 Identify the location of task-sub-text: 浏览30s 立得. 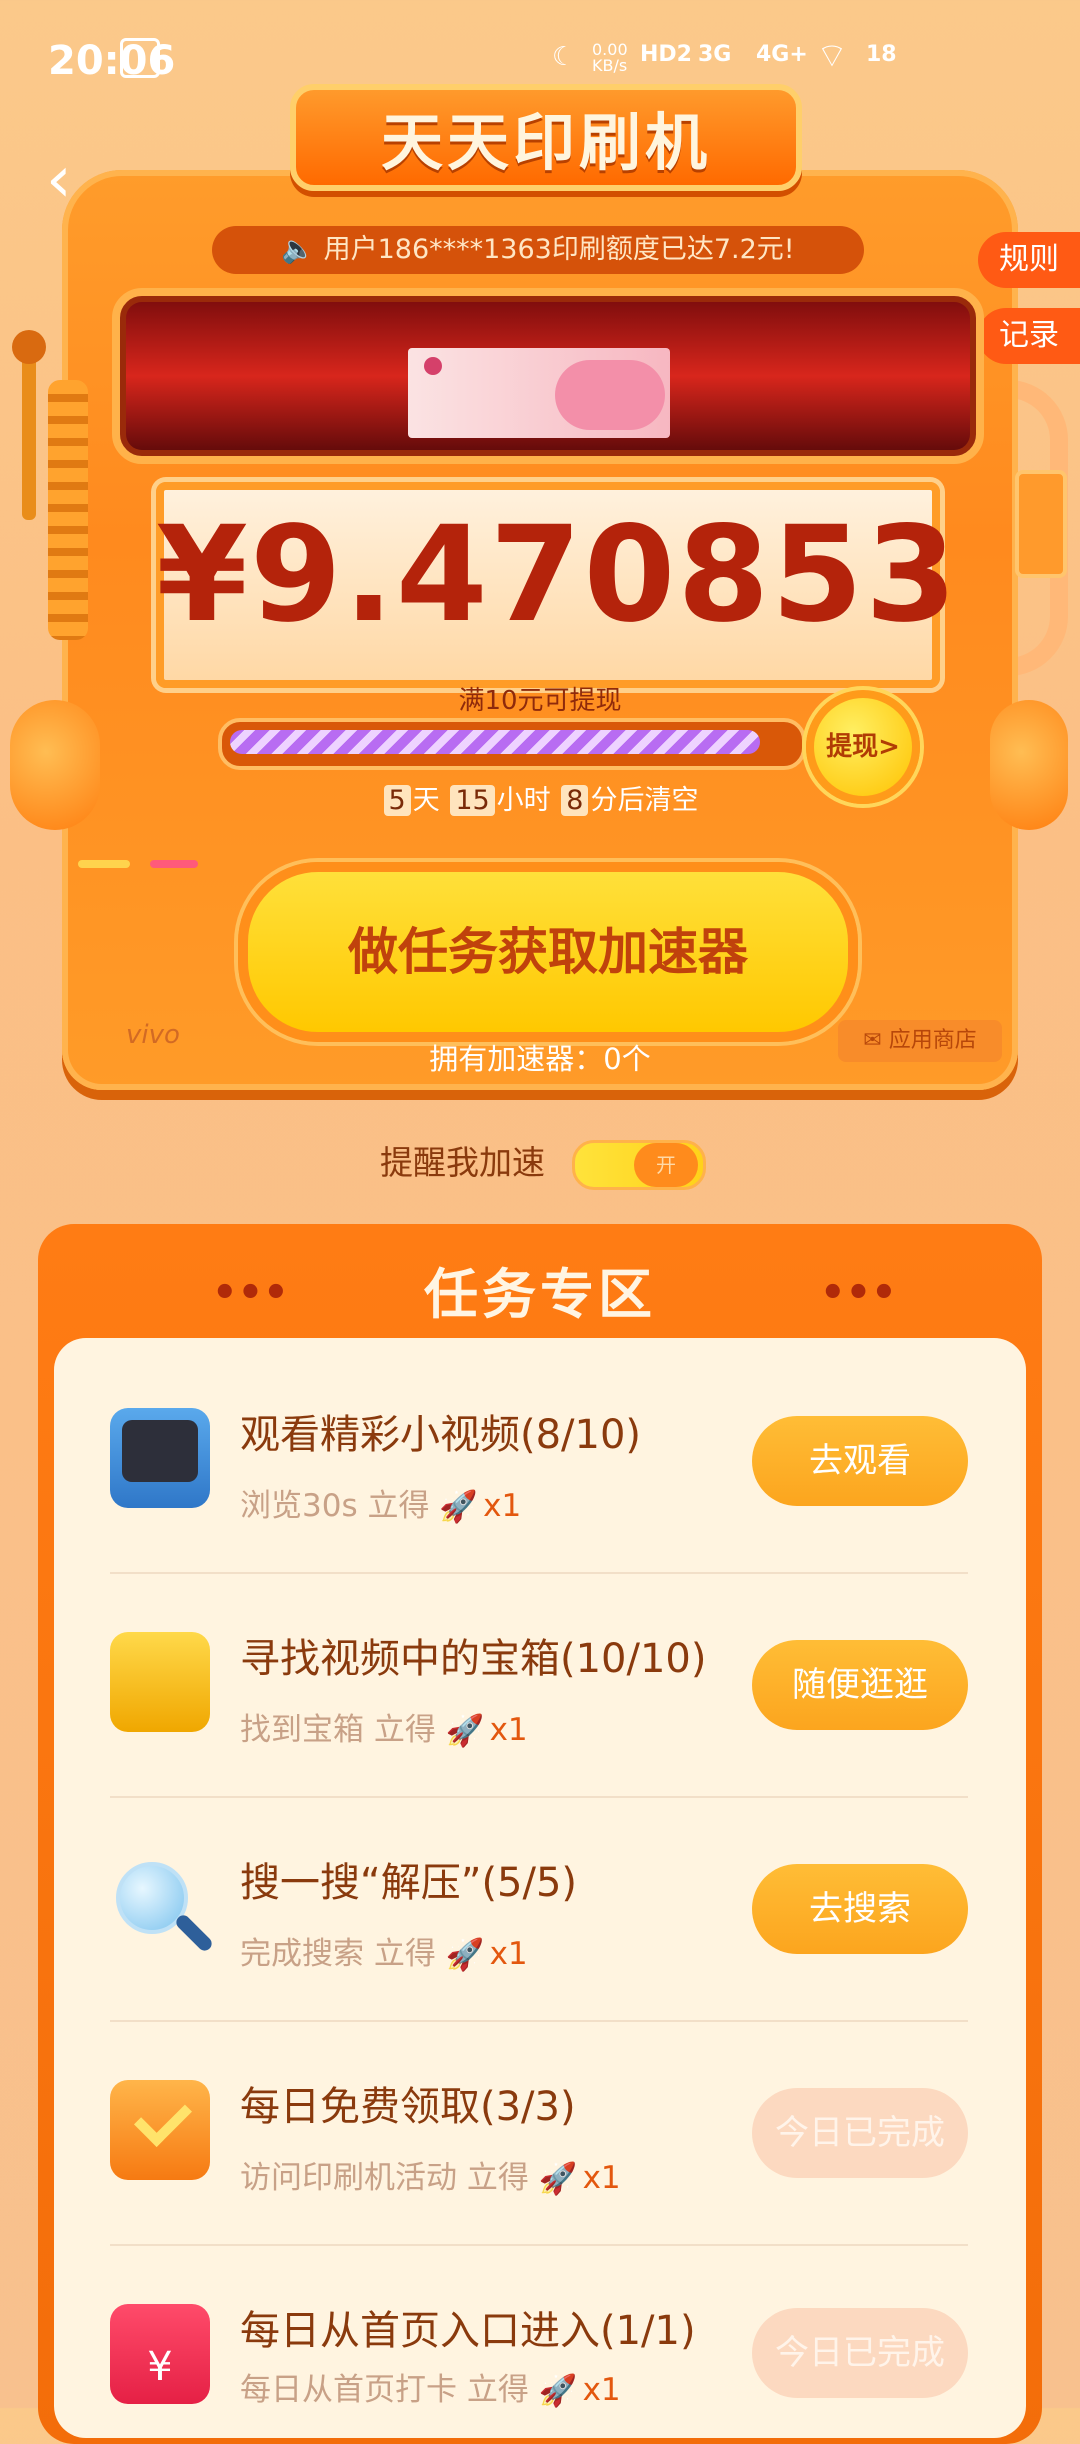
(335, 1506).